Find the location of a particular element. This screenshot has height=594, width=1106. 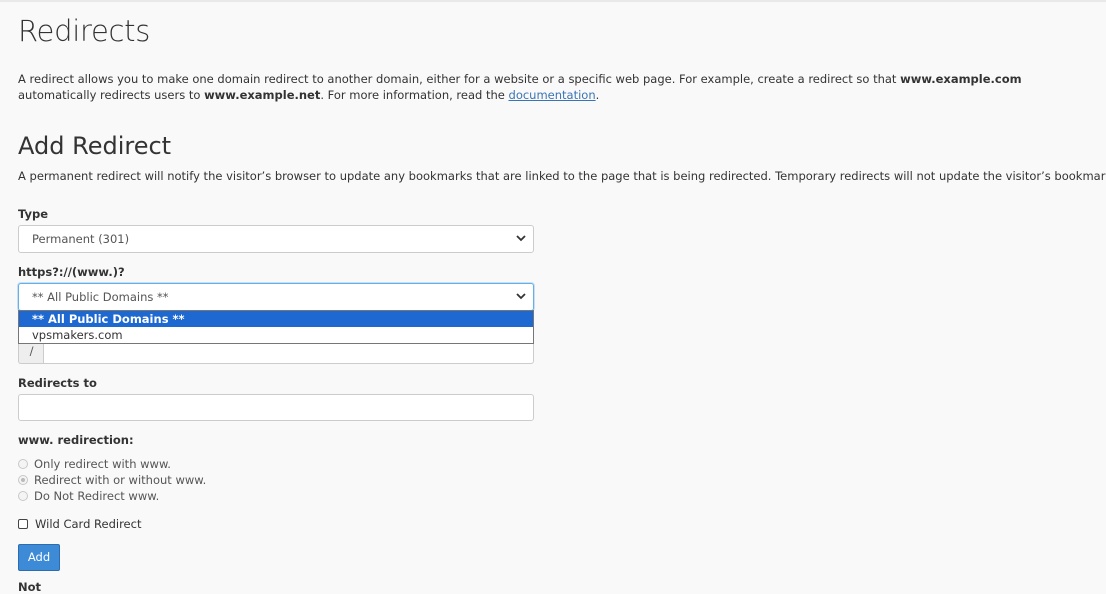

intro-example-target: www.example.net is located at coordinates (262, 95).